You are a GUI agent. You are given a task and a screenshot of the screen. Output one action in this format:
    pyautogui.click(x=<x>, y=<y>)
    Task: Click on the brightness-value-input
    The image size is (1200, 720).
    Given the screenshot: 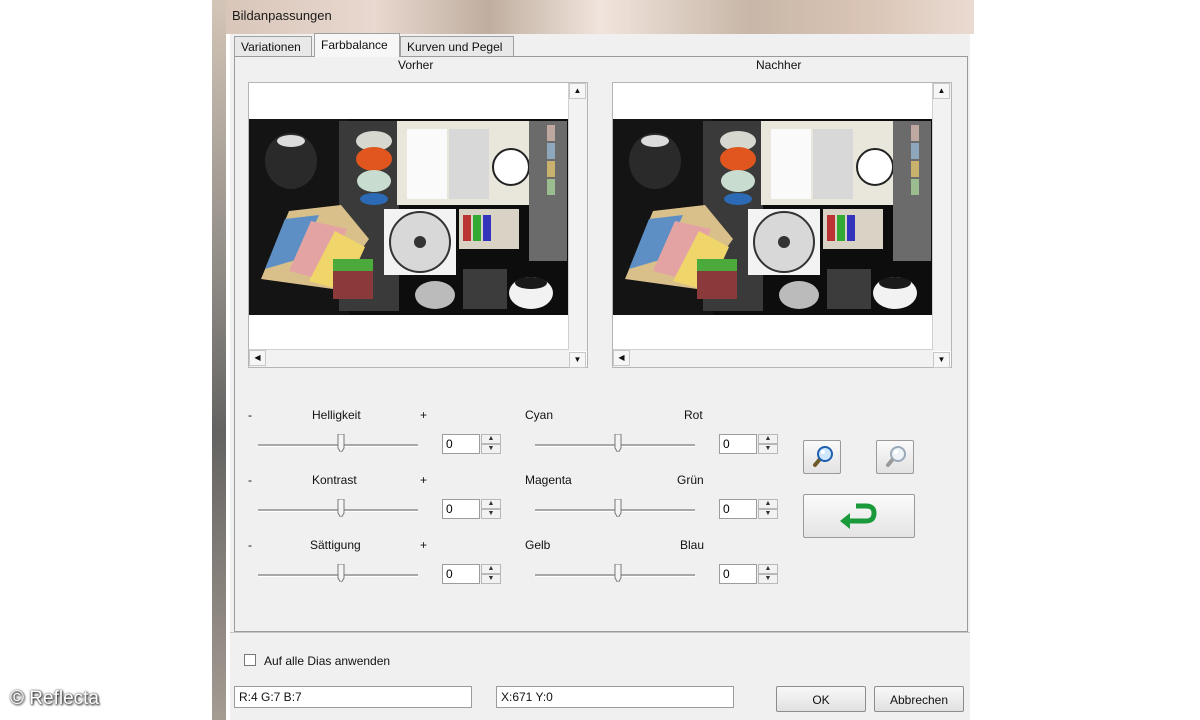 What is the action you would take?
    pyautogui.click(x=461, y=444)
    